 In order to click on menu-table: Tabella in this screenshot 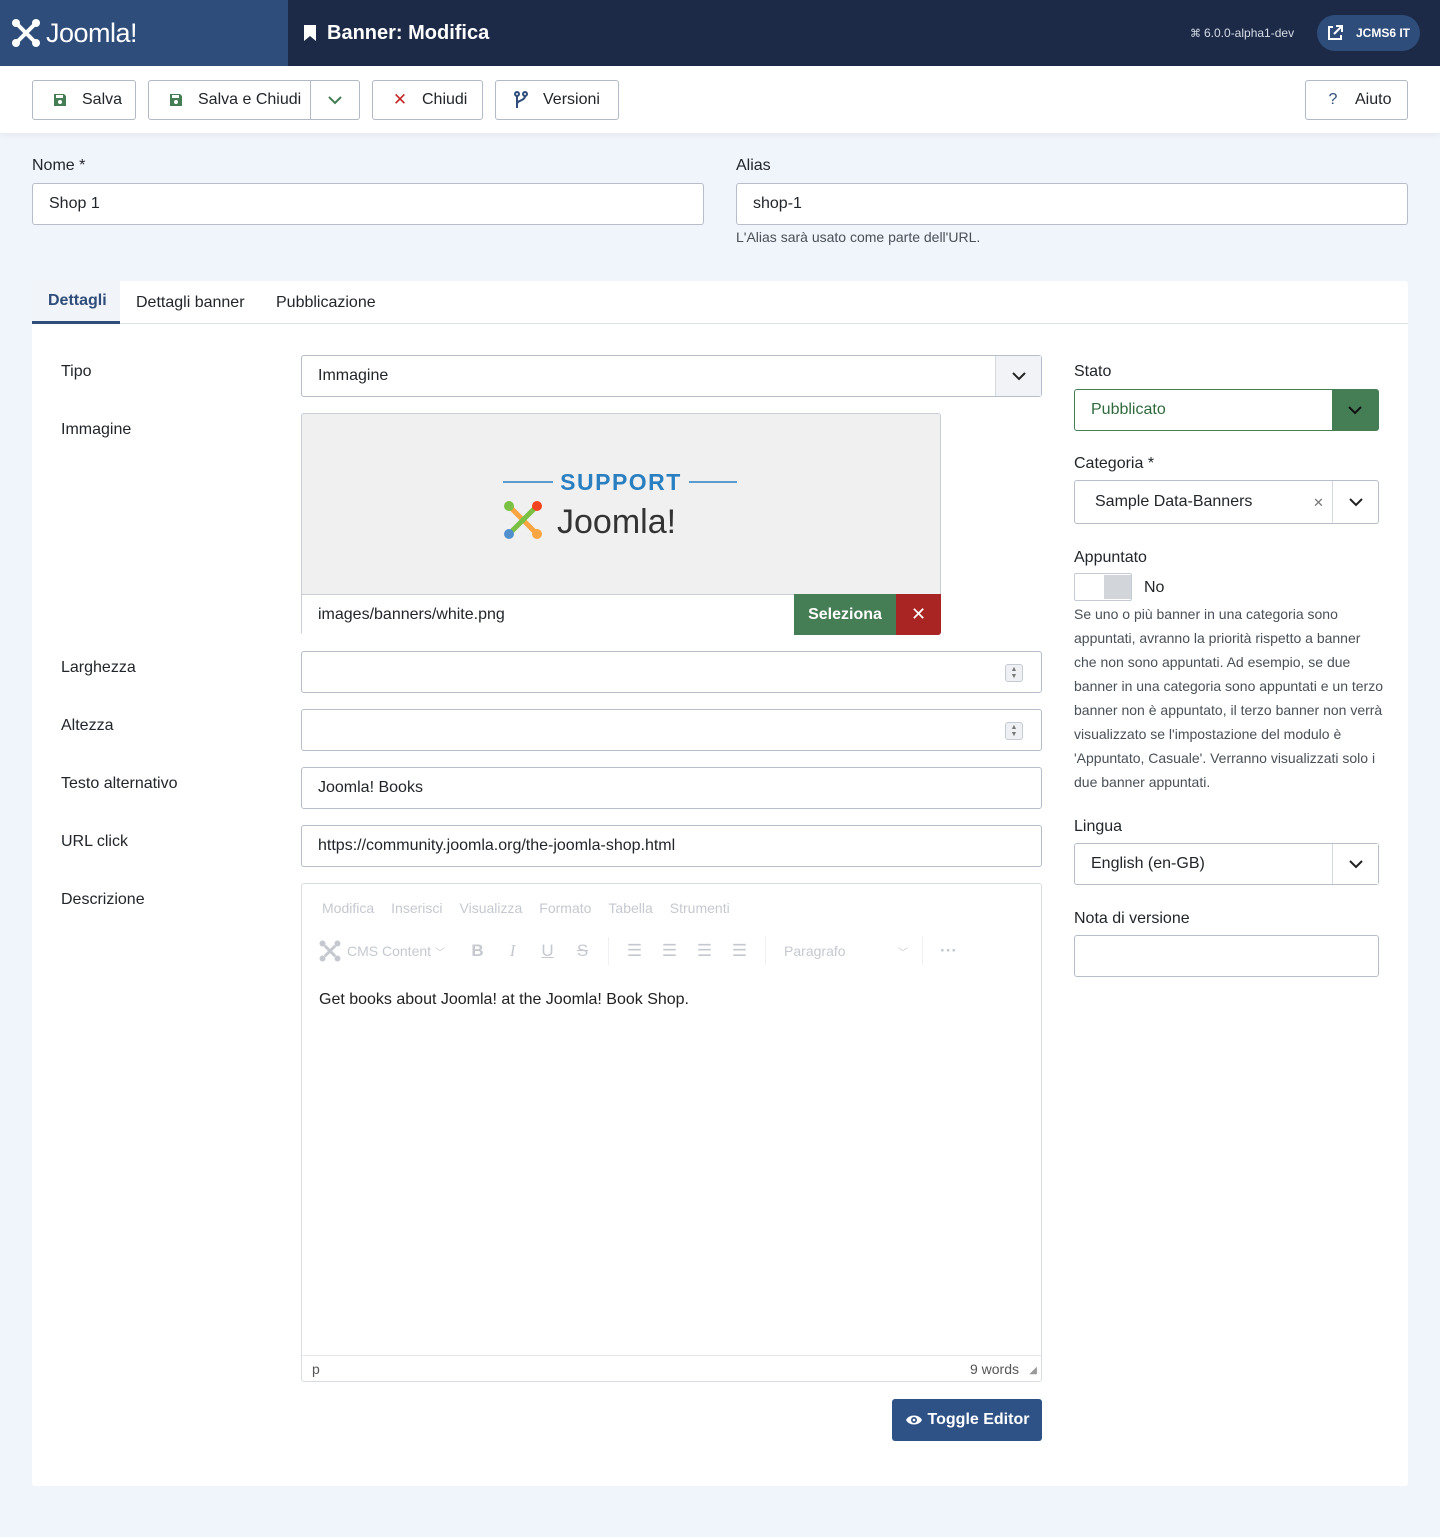, I will do `click(630, 908)`.